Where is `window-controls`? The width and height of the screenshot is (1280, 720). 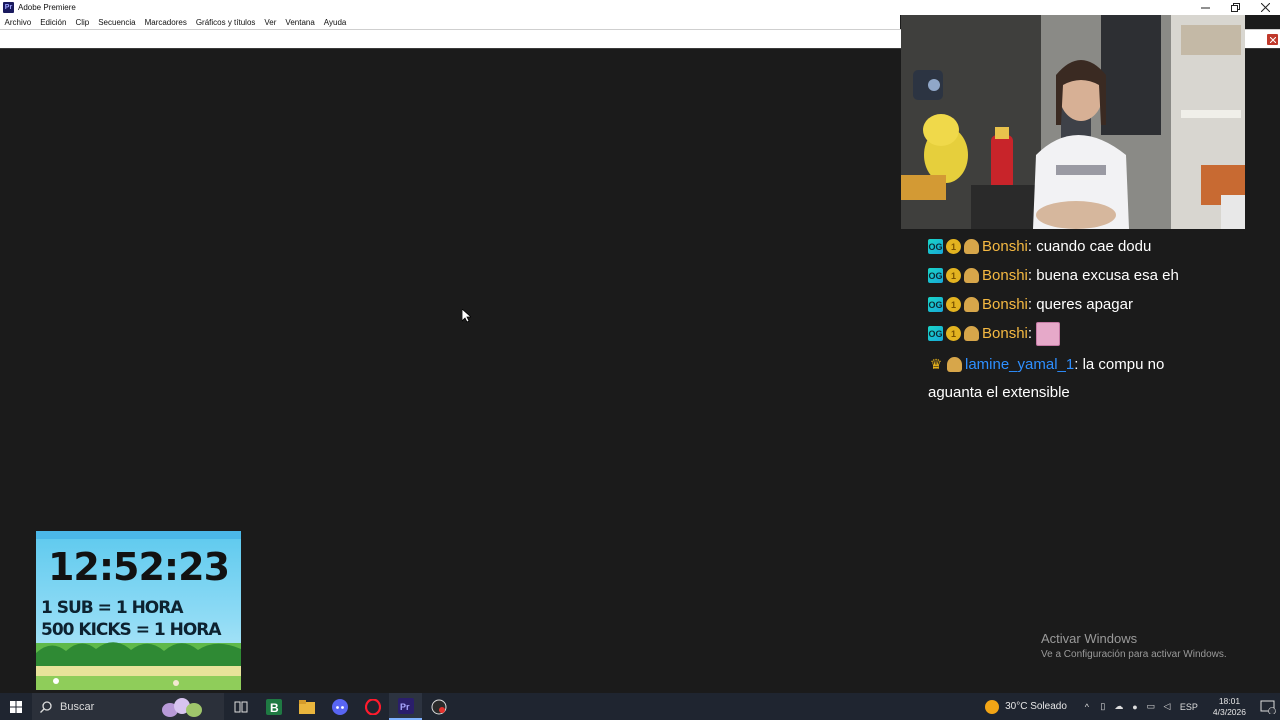
window-controls is located at coordinates (1235, 7).